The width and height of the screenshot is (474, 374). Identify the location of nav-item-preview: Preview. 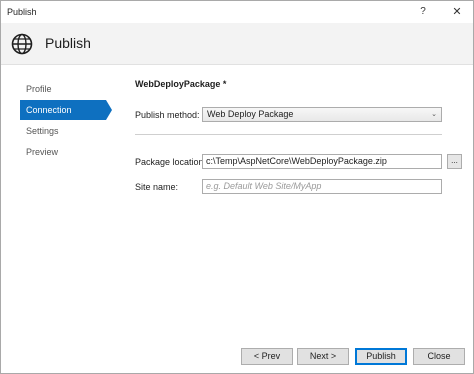
(66, 152).